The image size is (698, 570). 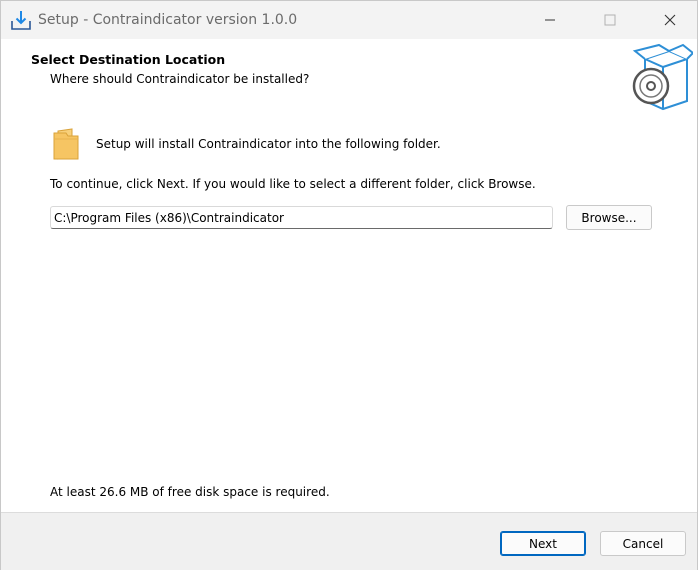 What do you see at coordinates (349, 541) in the screenshot?
I see `wizard-footer` at bounding box center [349, 541].